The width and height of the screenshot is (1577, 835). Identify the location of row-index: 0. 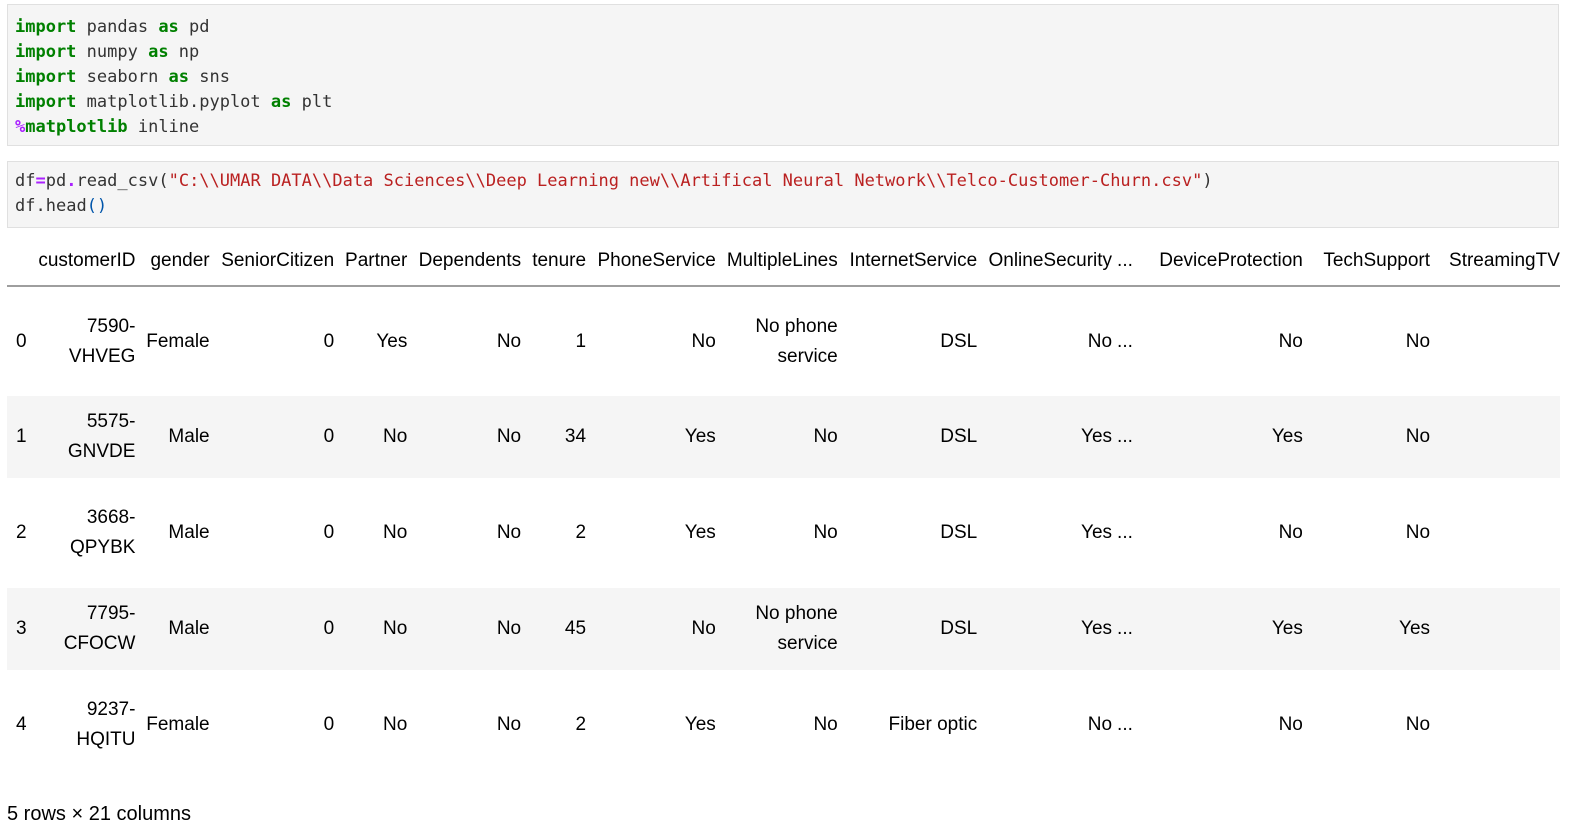
(21, 341).